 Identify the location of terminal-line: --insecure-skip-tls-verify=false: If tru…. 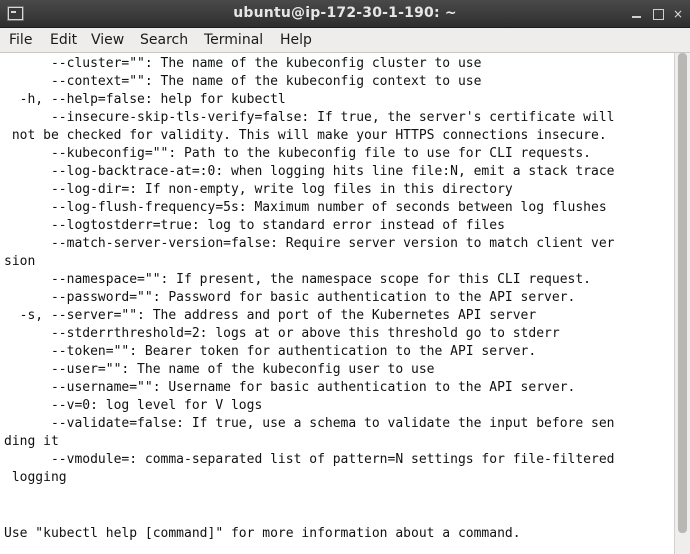
(309, 117).